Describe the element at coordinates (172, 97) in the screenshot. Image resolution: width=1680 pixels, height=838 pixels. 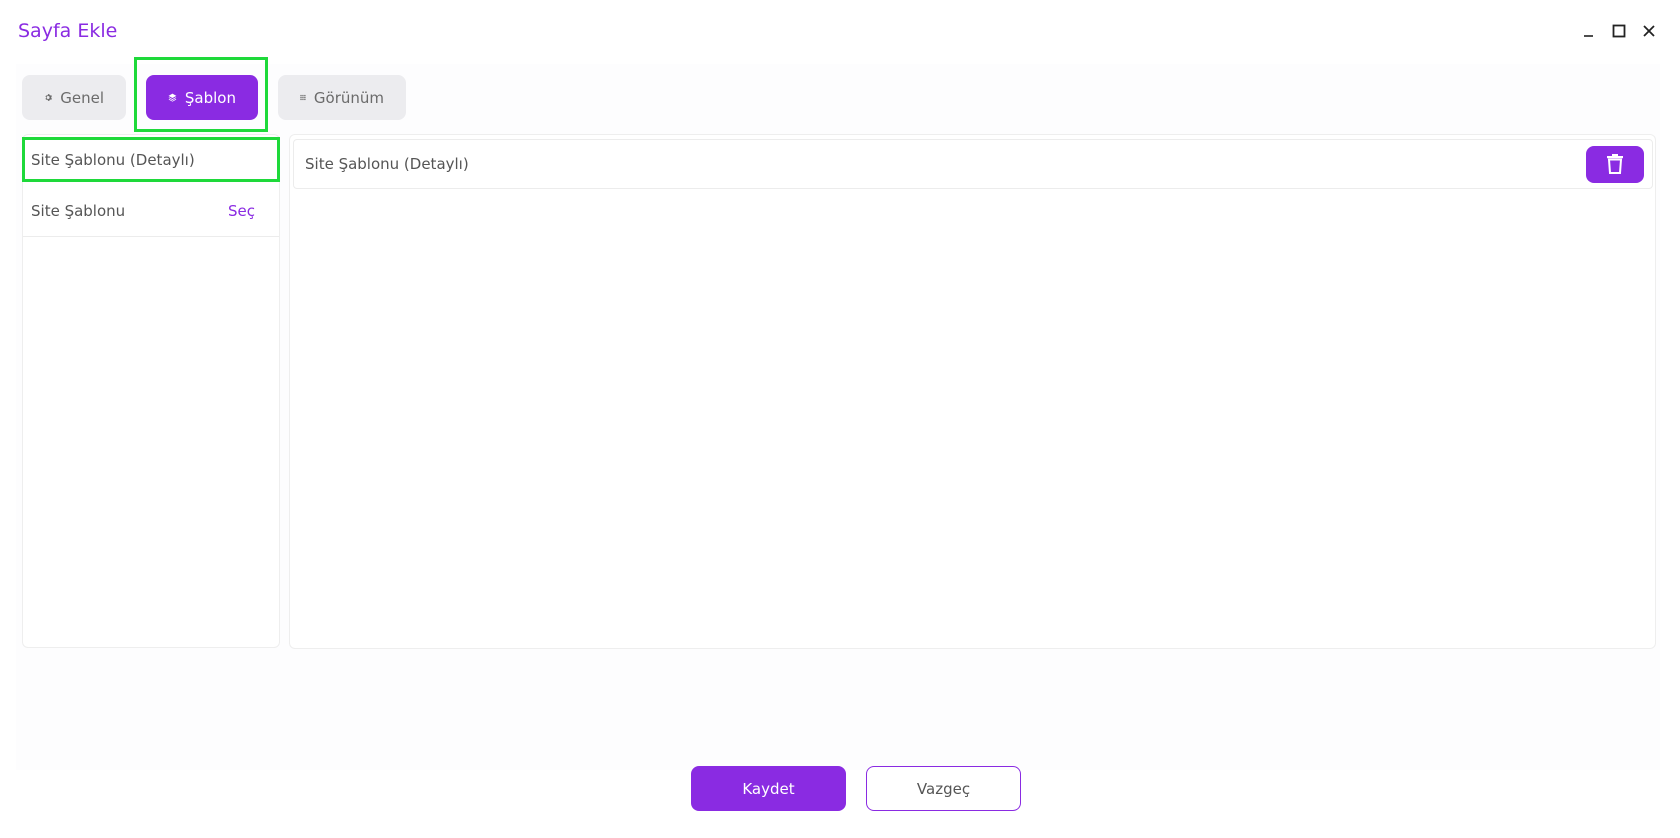
I see `layers-icon` at that location.